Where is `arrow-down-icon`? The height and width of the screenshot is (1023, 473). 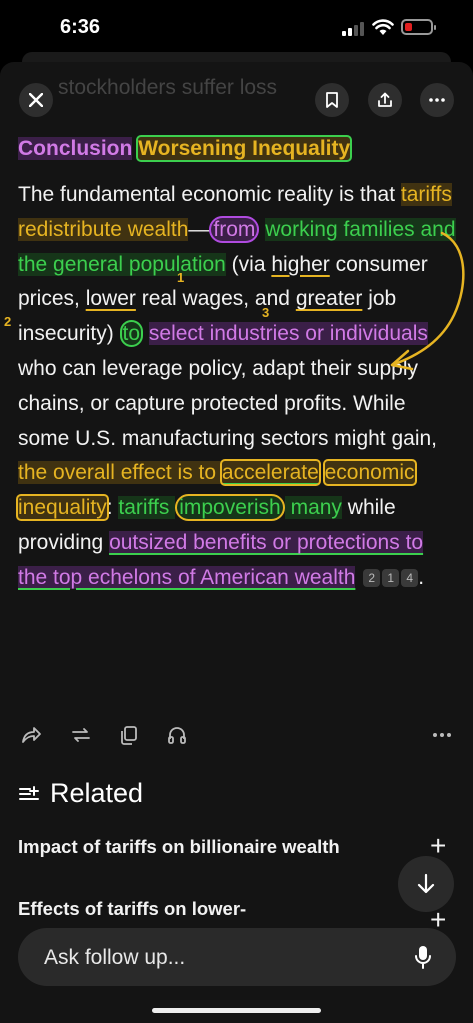 arrow-down-icon is located at coordinates (426, 883).